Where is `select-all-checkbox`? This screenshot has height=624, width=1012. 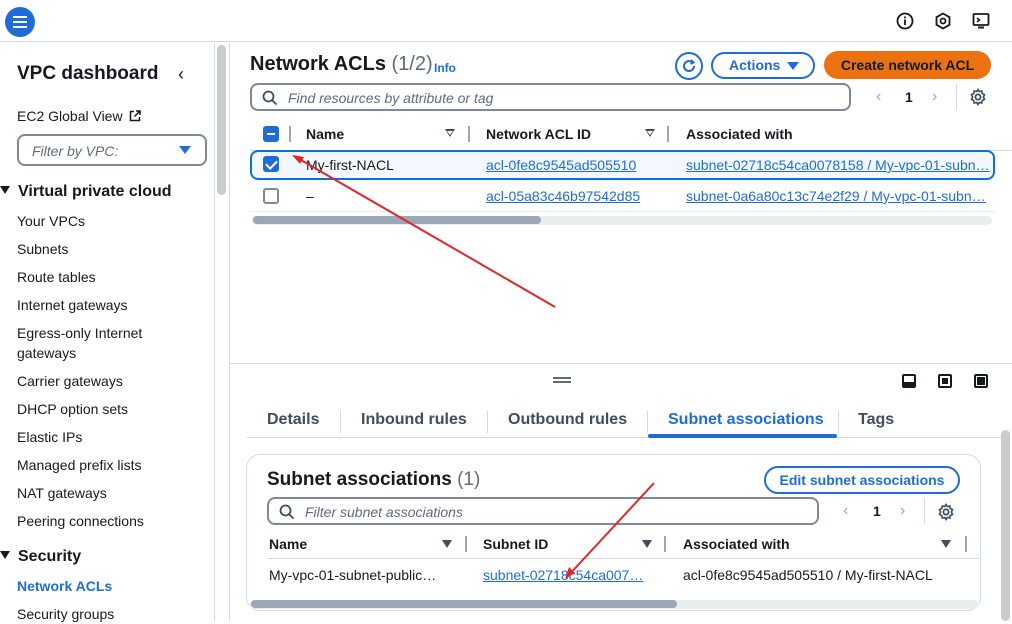 select-all-checkbox is located at coordinates (271, 134).